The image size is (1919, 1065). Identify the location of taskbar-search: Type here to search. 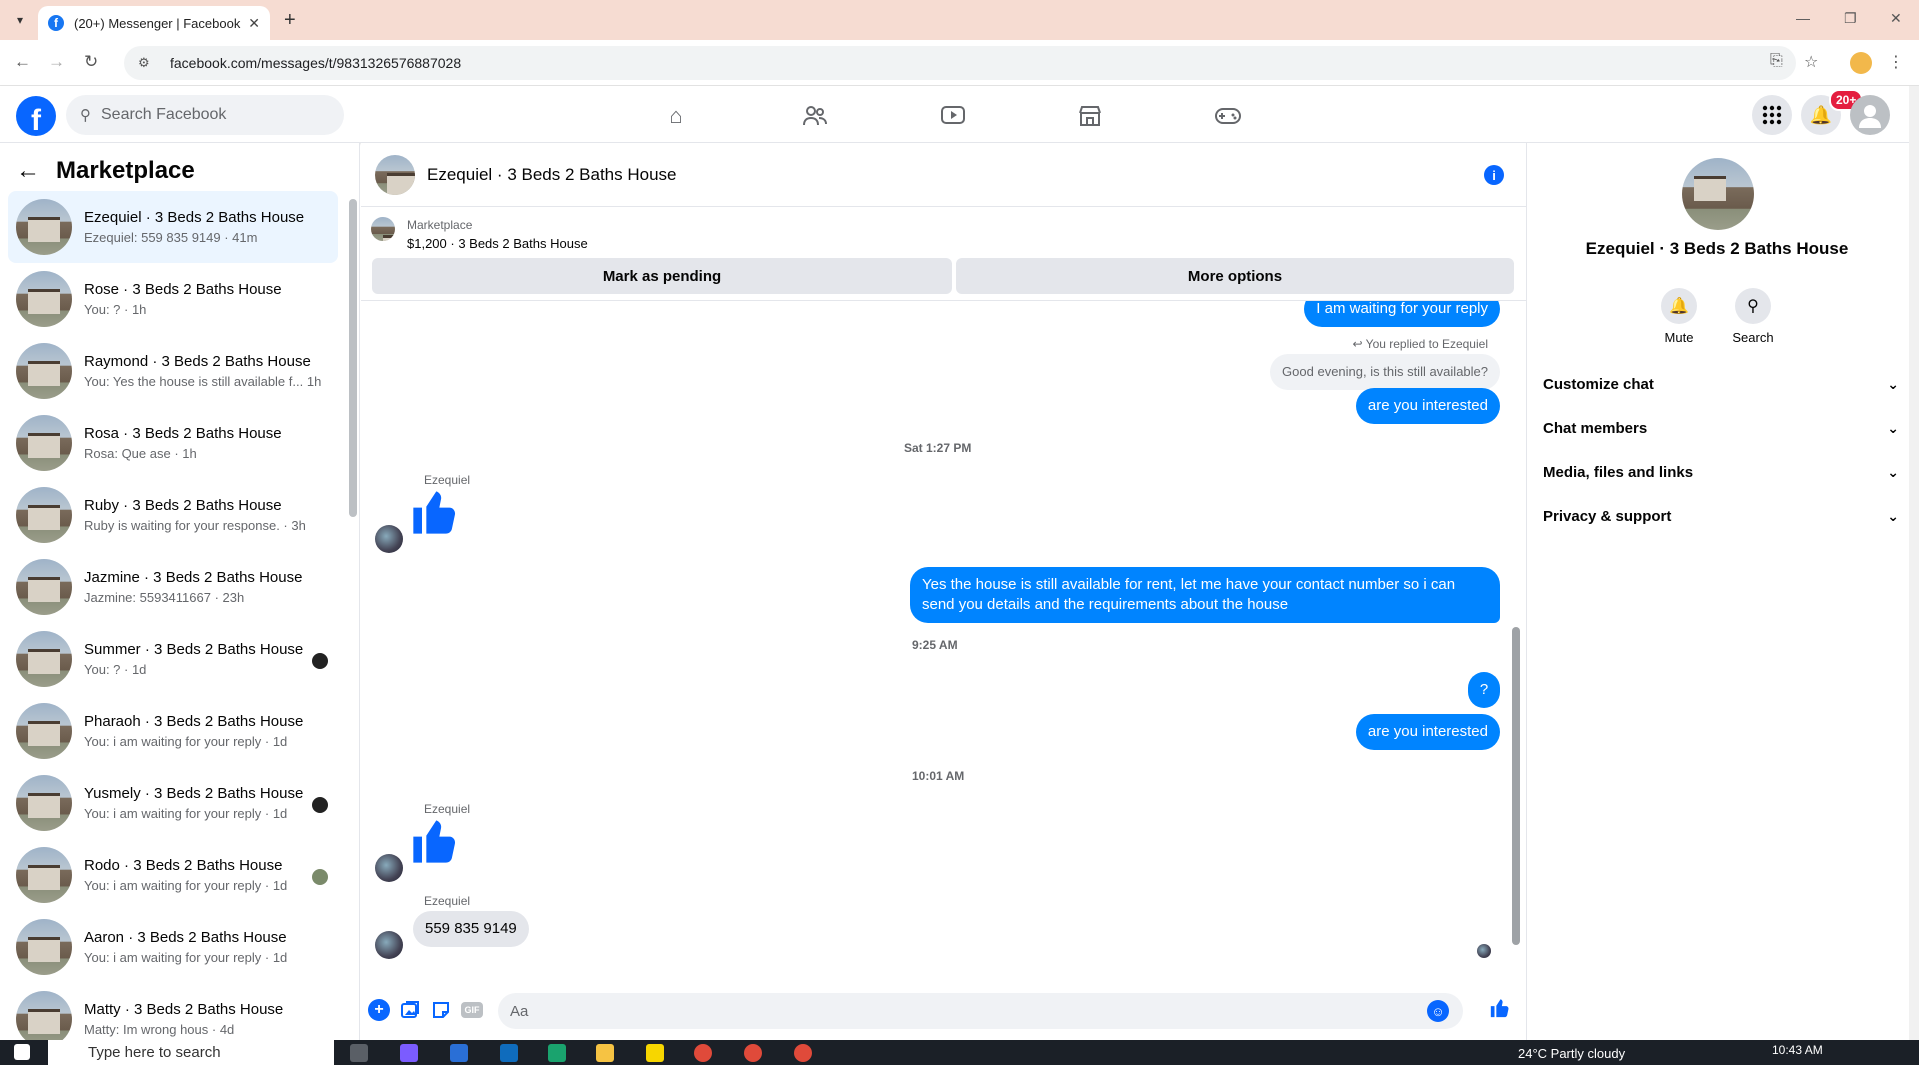
(191, 1052).